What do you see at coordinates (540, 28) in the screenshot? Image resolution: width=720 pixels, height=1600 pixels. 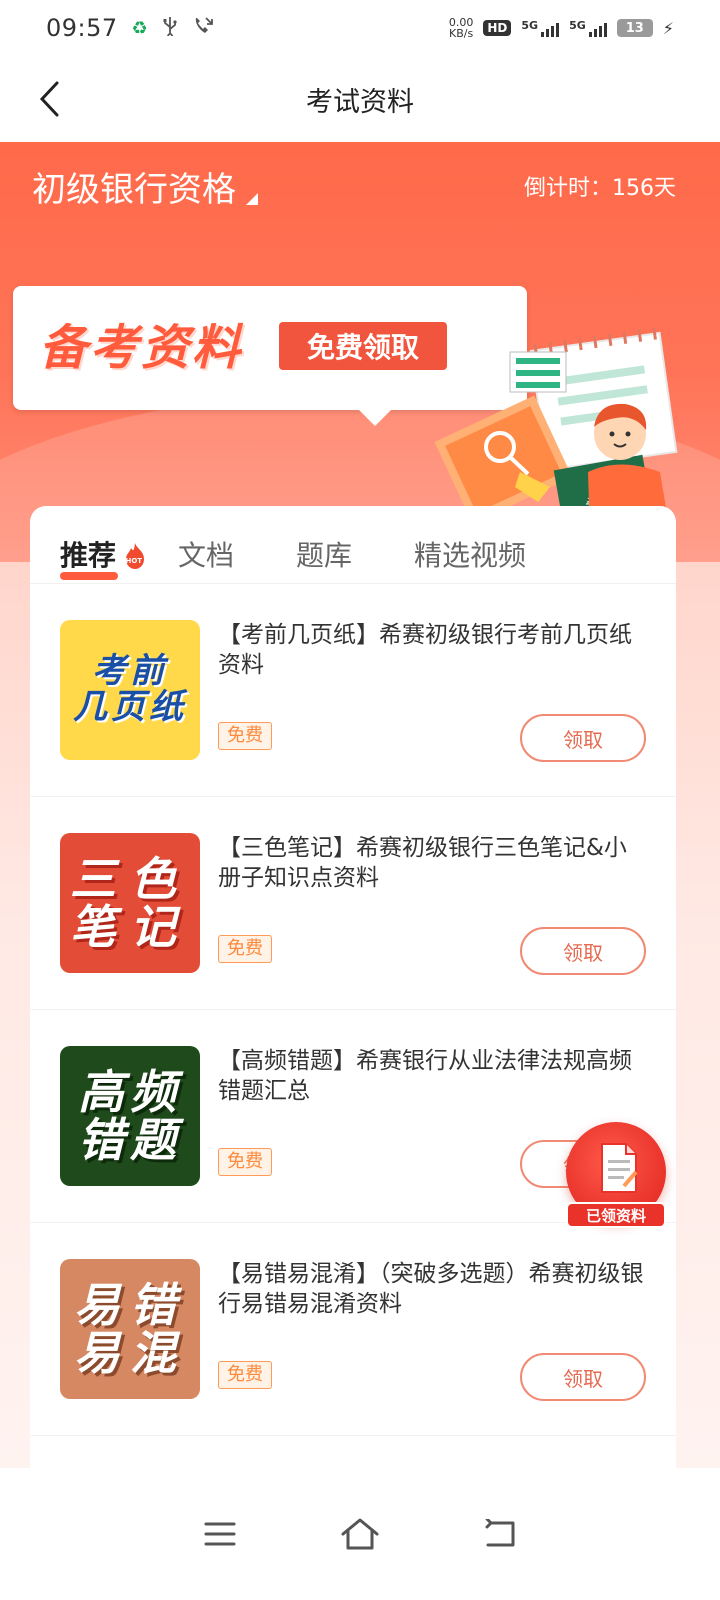 I see `signal-strength-icon: 5G` at bounding box center [540, 28].